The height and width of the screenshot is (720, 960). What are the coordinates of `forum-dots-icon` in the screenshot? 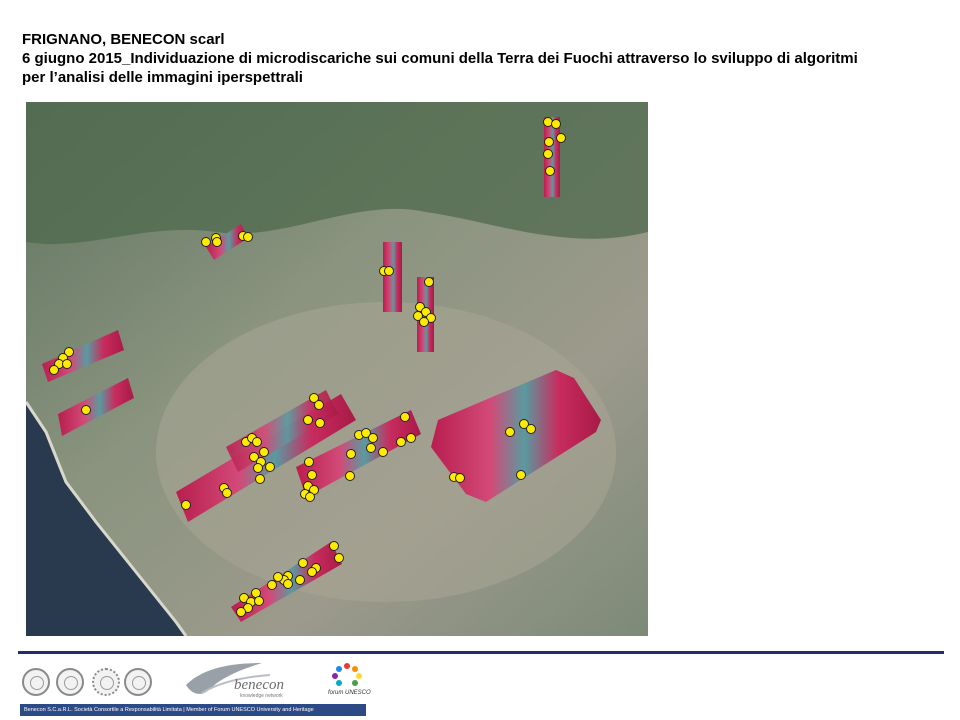 It's located at (347, 674).